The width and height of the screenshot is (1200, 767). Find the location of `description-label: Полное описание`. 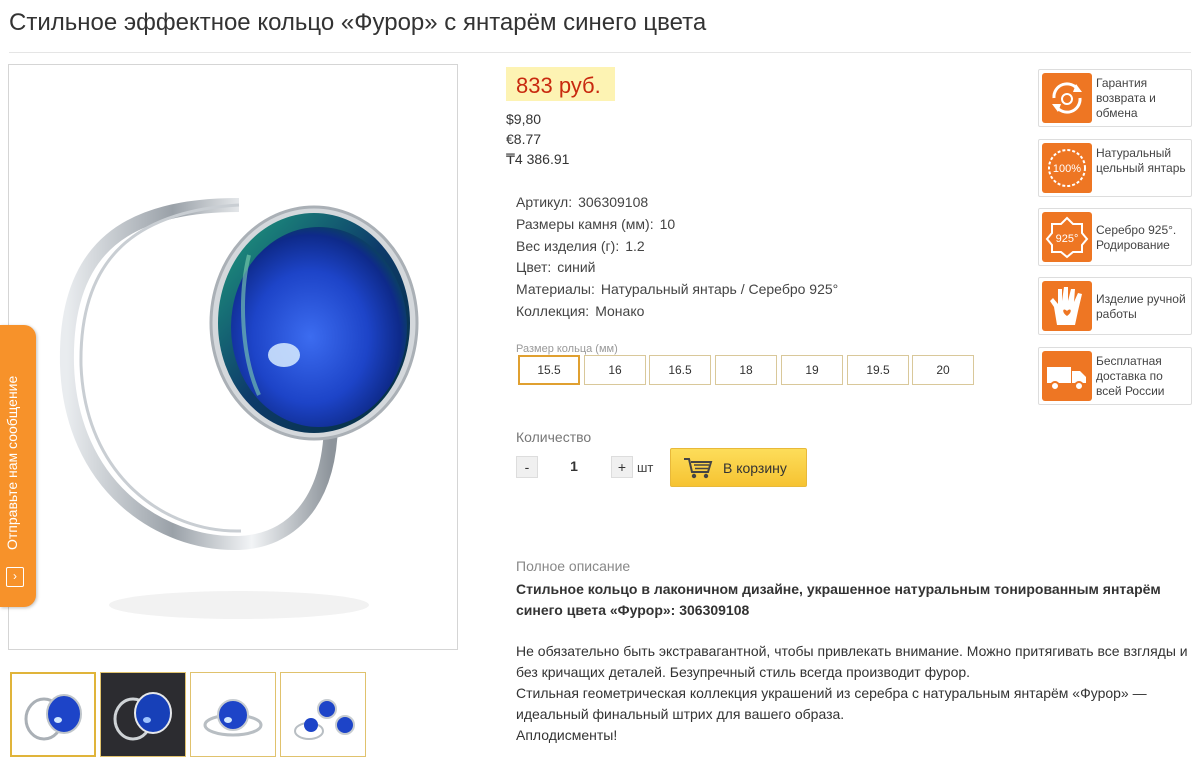

description-label: Полное описание is located at coordinates (573, 566).